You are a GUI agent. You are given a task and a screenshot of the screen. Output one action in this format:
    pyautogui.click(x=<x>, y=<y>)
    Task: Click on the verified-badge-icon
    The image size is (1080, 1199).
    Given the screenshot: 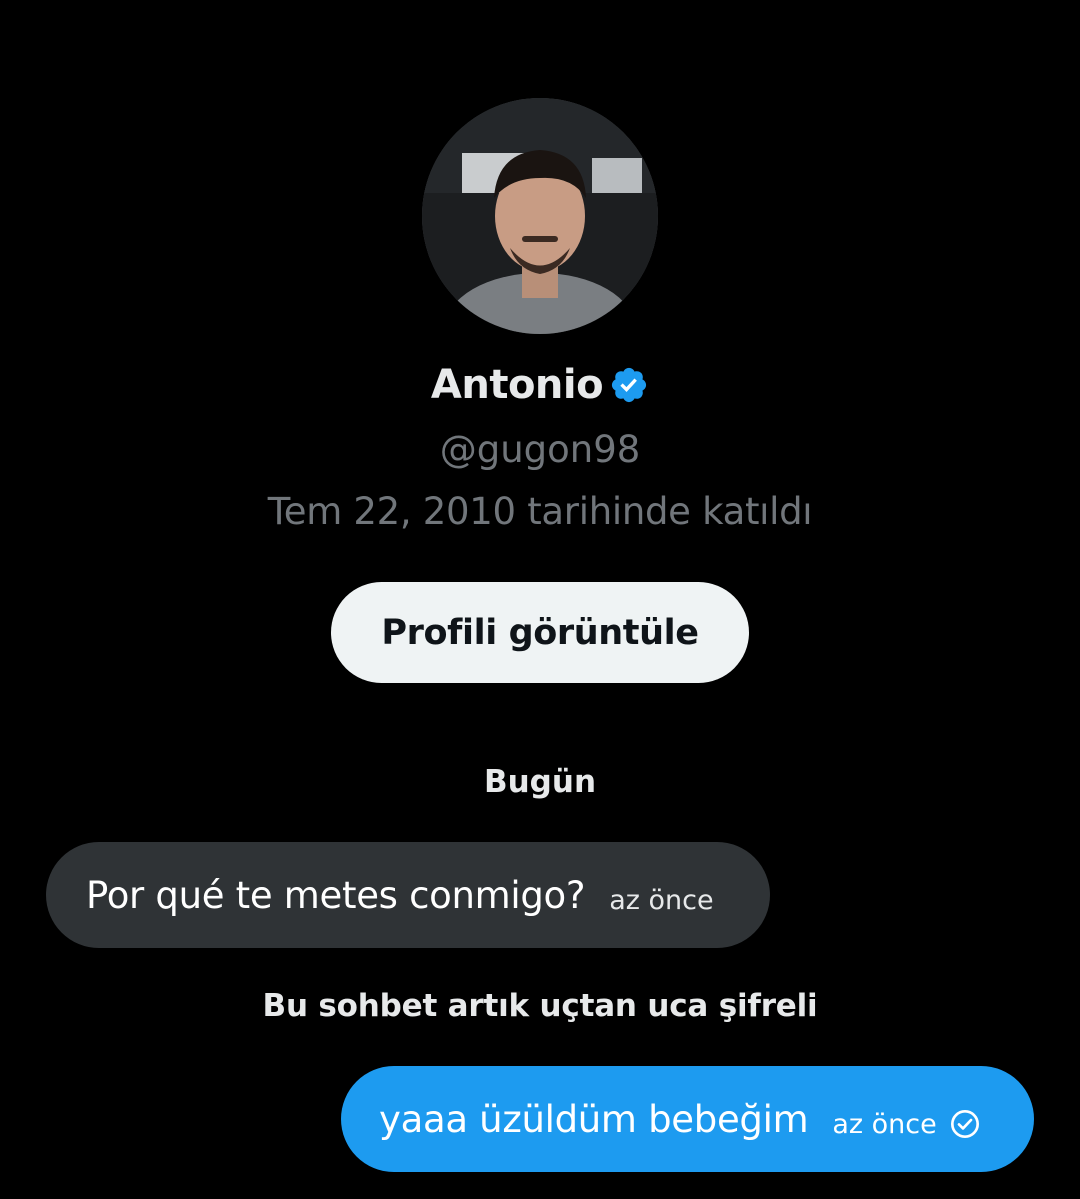 What is the action you would take?
    pyautogui.click(x=629, y=385)
    